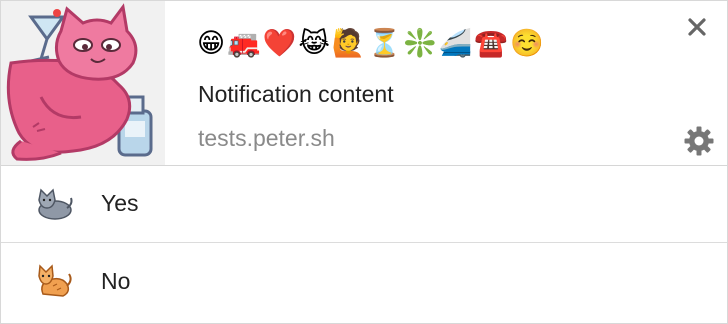 The height and width of the screenshot is (324, 728). Describe the element at coordinates (54, 282) in the screenshot. I see `orange-cat-icon` at that location.